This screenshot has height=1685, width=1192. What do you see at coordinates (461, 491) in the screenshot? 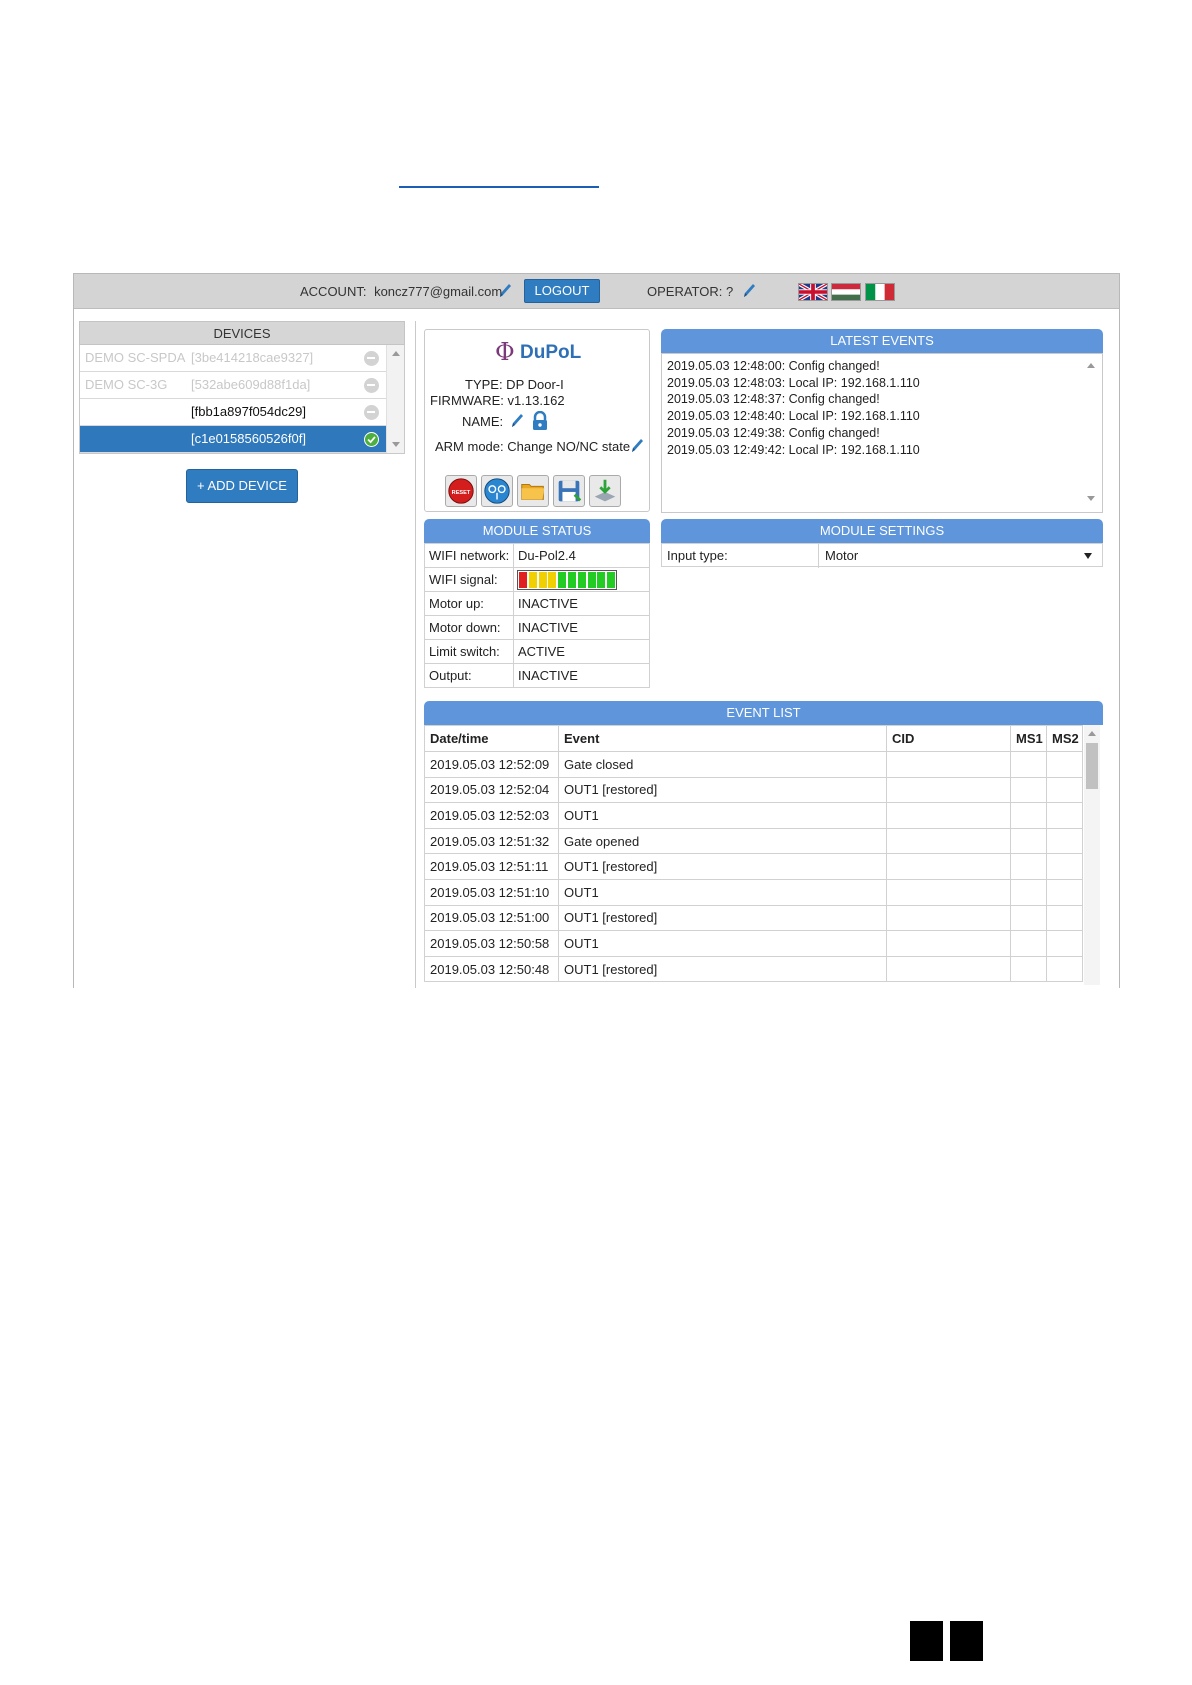
I see `reset-icon: RESET` at bounding box center [461, 491].